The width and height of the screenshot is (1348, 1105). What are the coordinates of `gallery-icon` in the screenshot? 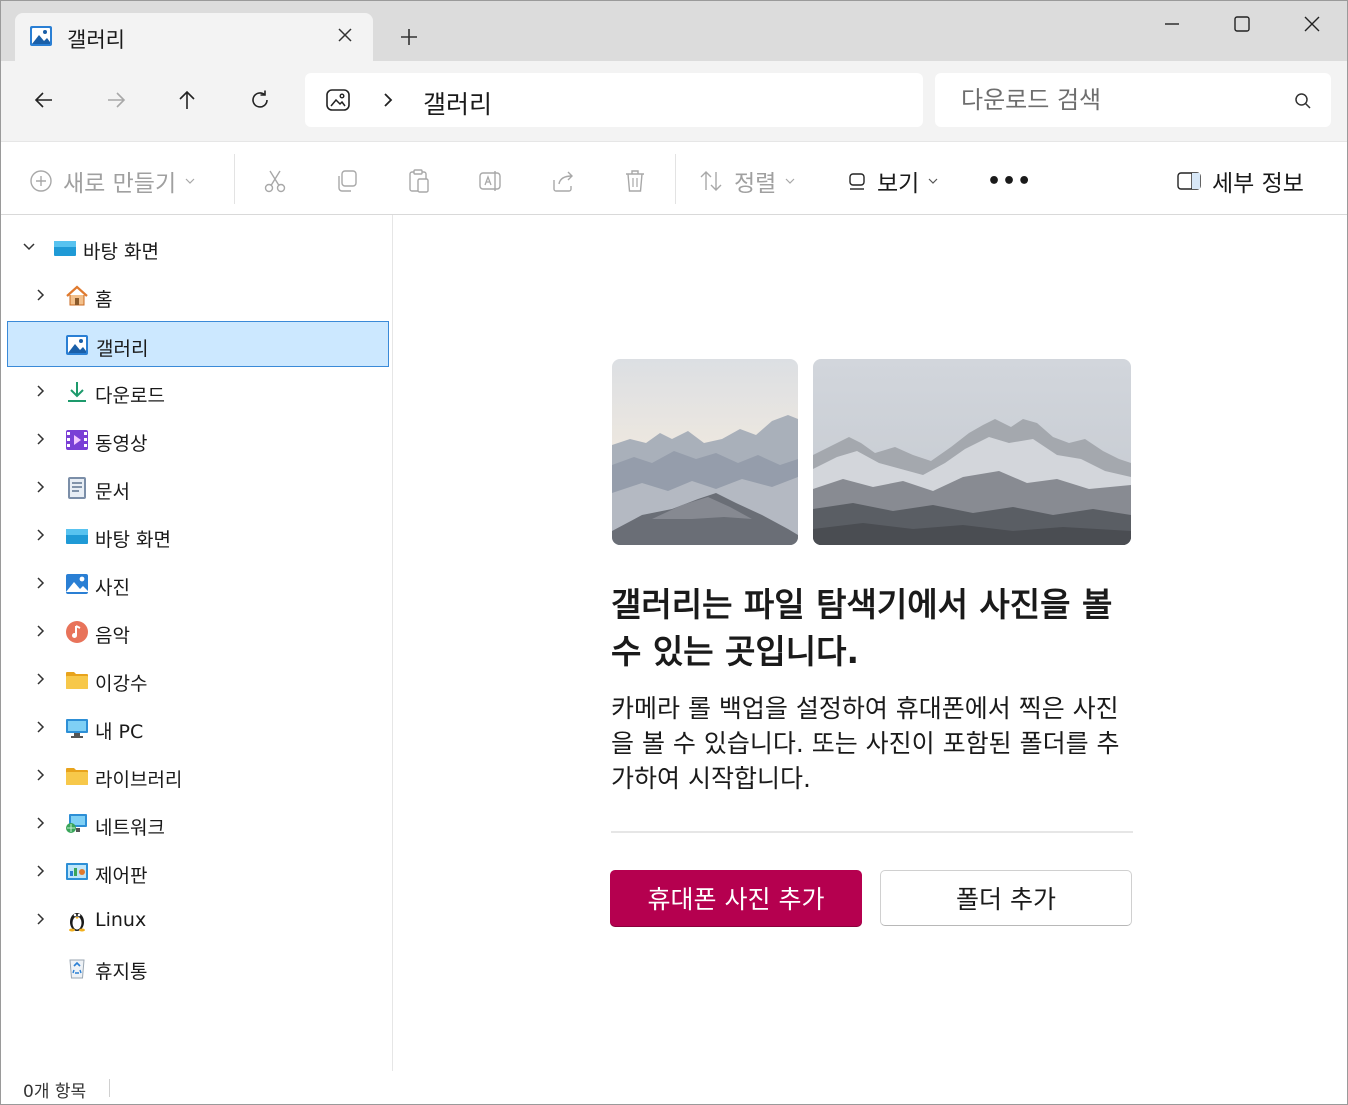 It's located at (77, 345).